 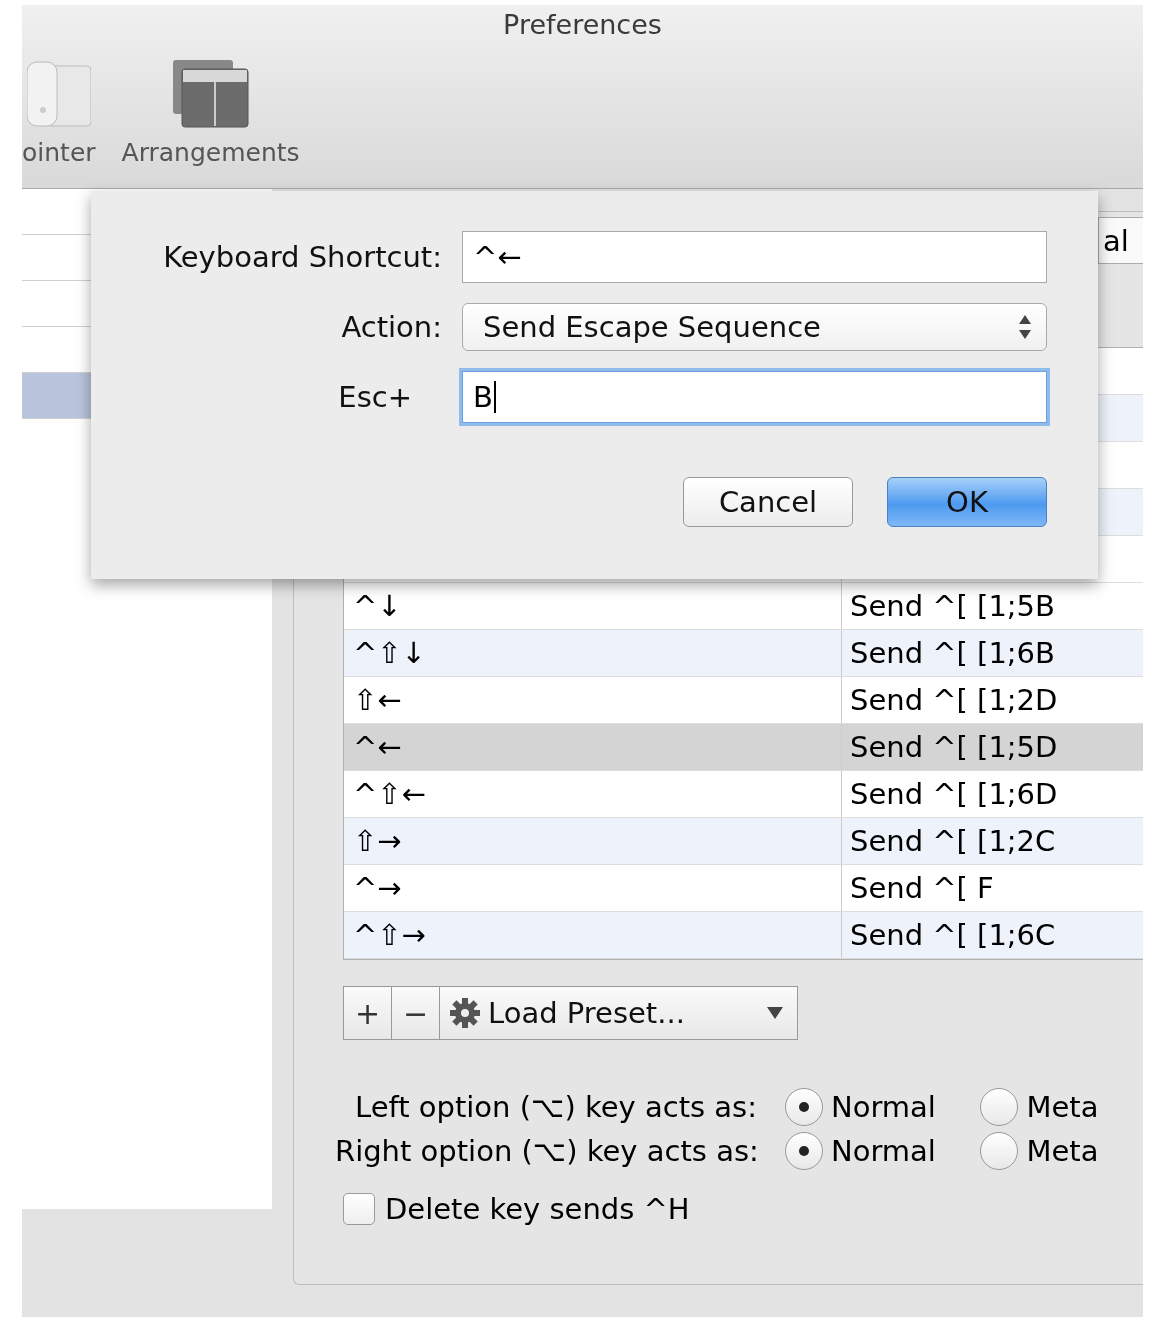 What do you see at coordinates (391, 327) in the screenshot?
I see `field-label: Action:` at bounding box center [391, 327].